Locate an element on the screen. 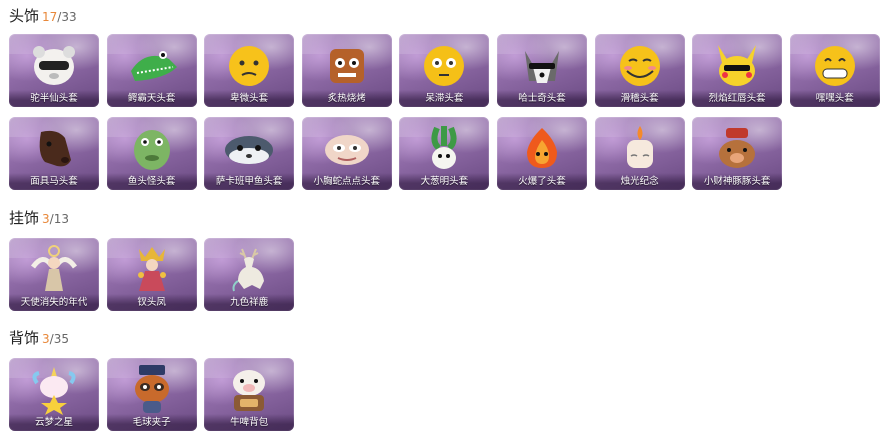  horse-head-icon is located at coordinates (54, 148).